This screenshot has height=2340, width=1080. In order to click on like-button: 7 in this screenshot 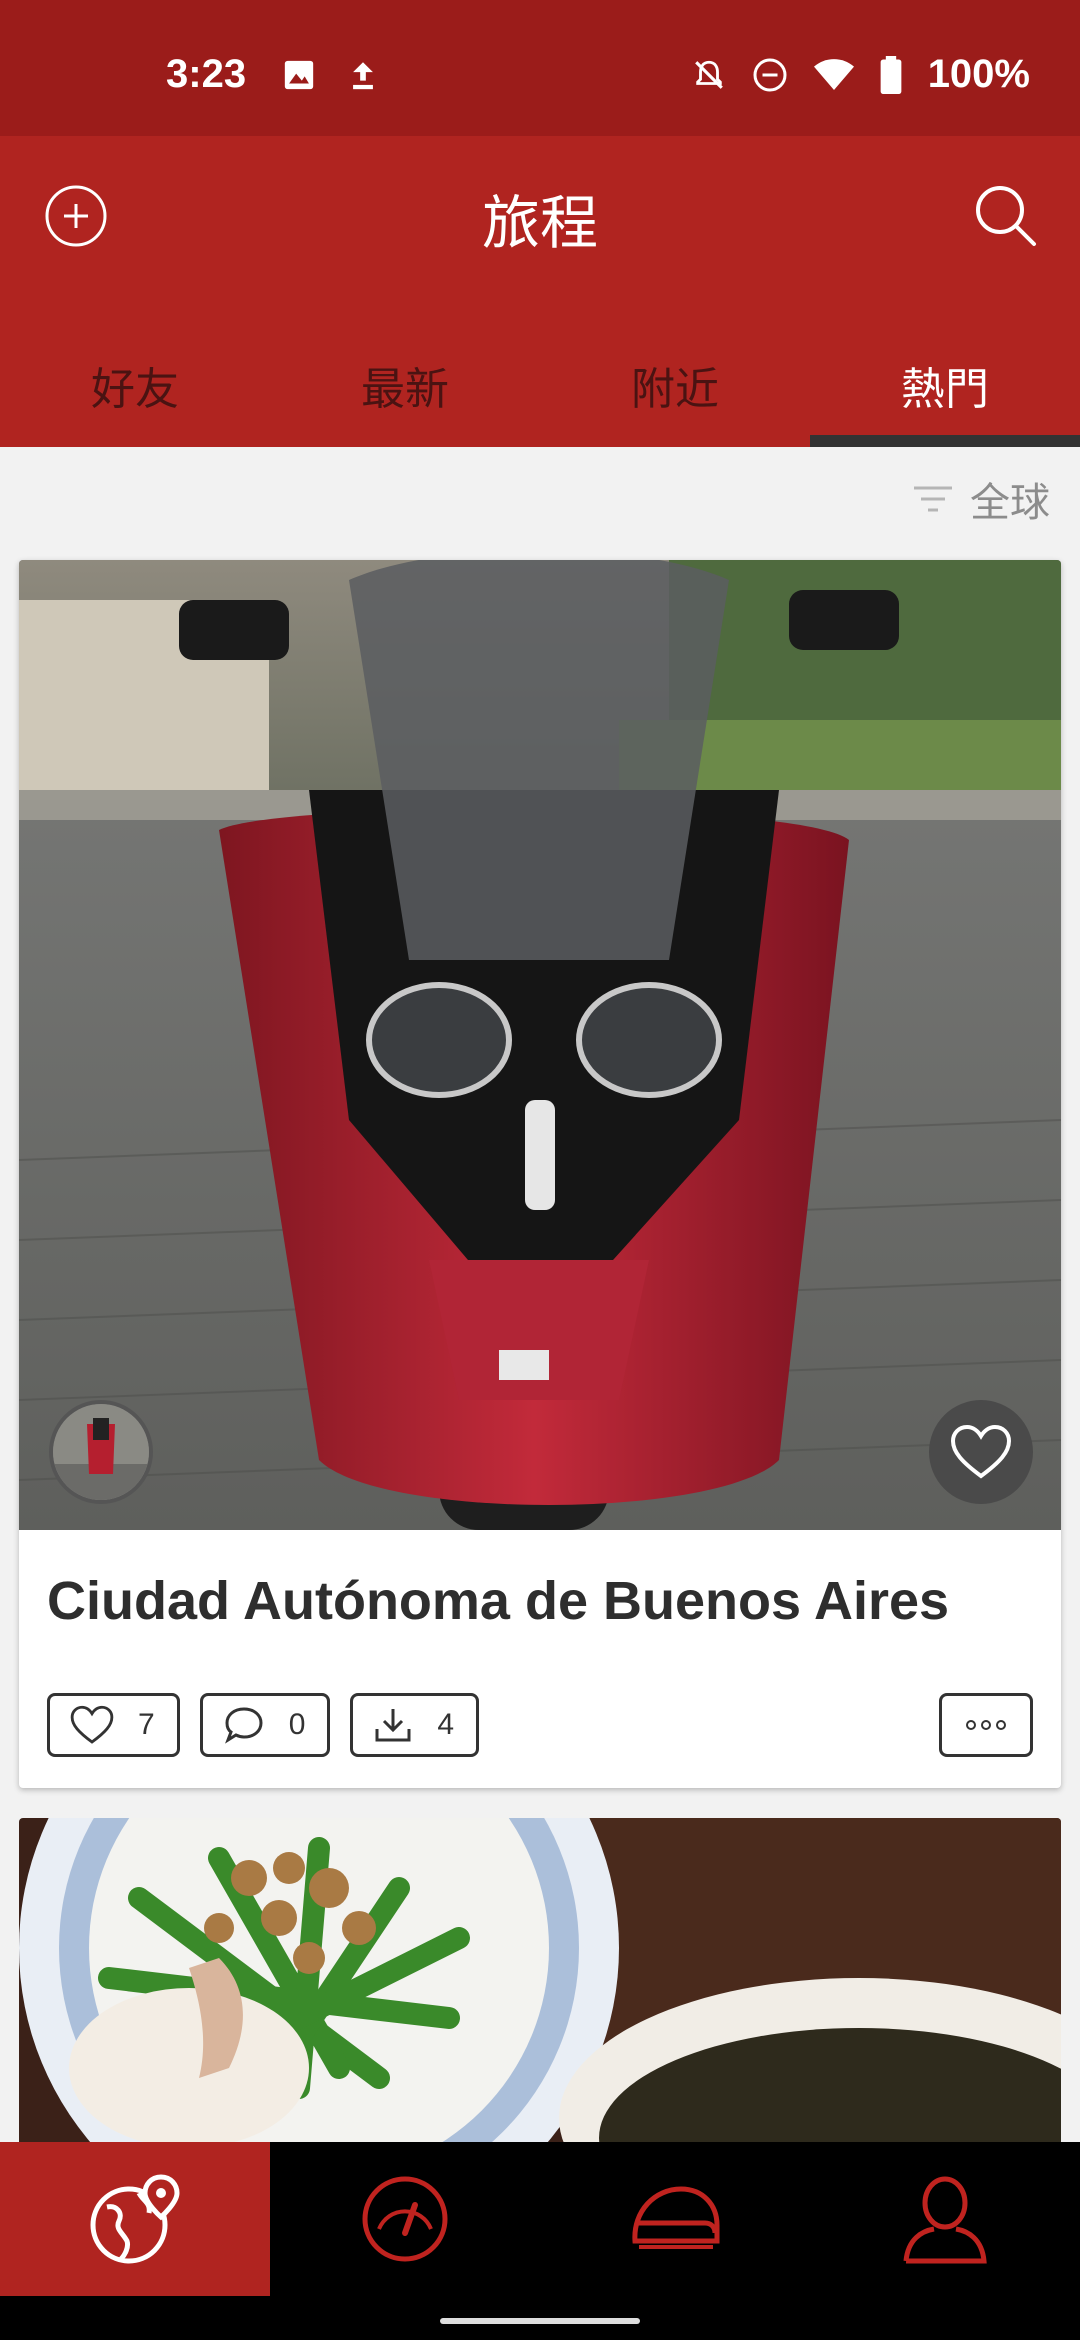, I will do `click(113, 1725)`.